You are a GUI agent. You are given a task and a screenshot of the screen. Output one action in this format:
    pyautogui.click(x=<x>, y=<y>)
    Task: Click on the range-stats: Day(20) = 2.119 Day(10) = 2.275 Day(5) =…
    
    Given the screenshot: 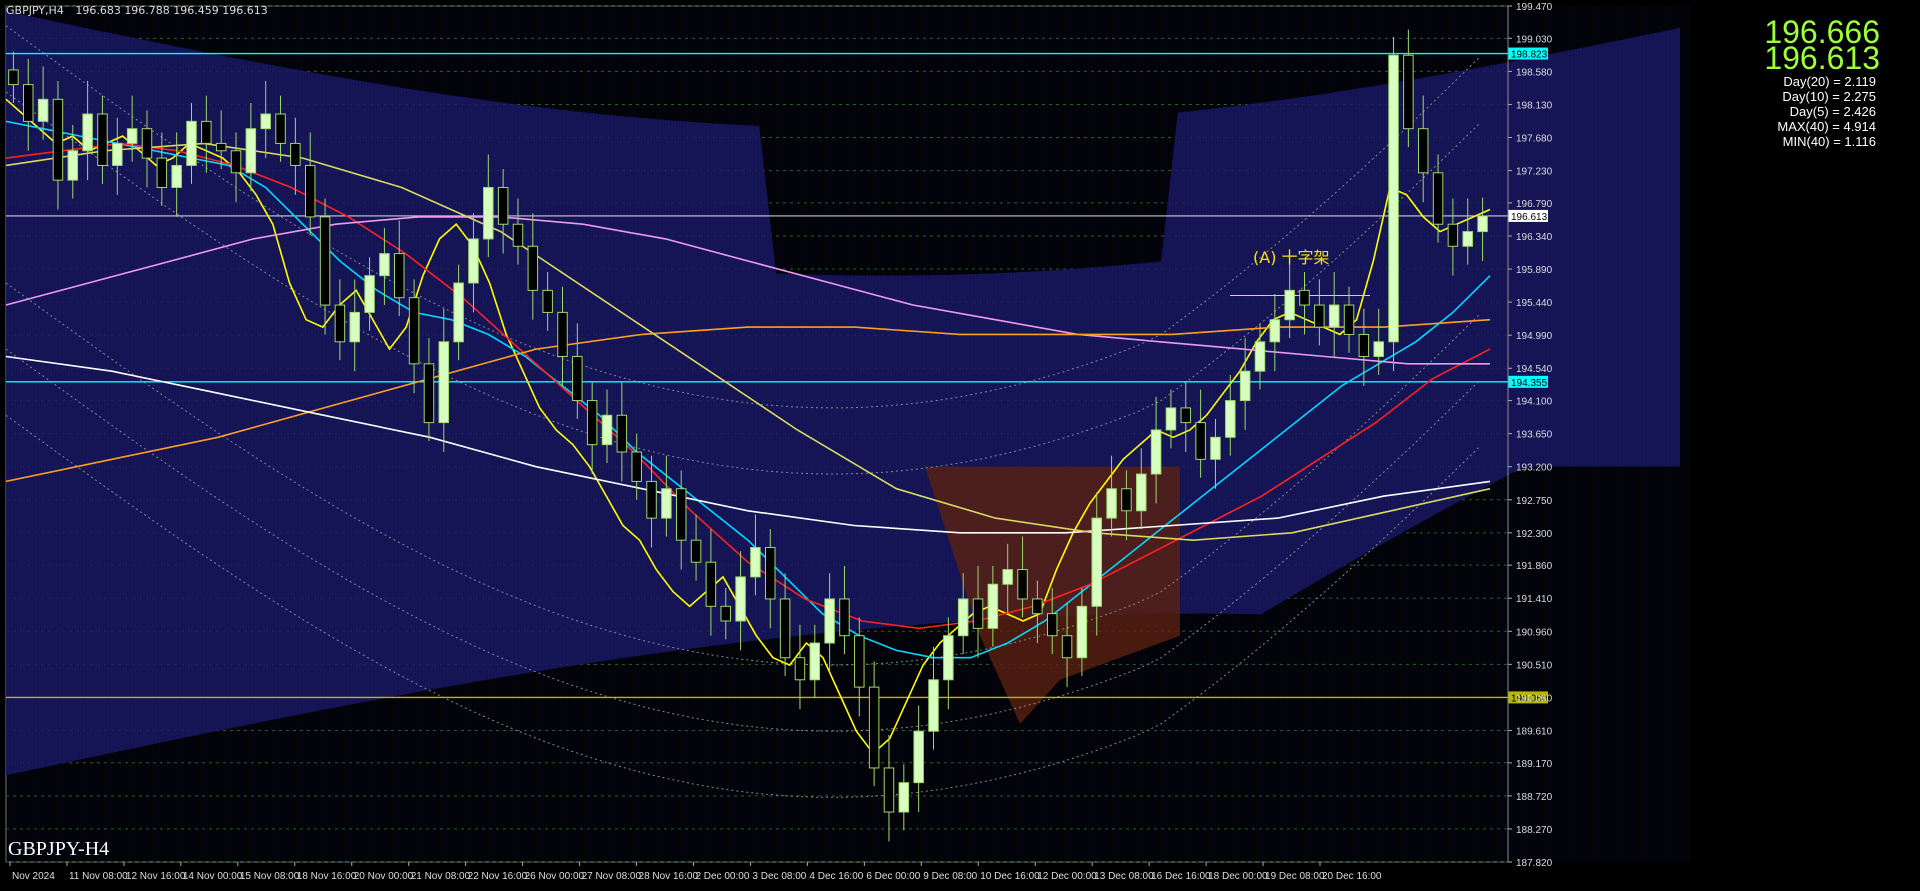 What is the action you would take?
    pyautogui.click(x=1826, y=111)
    